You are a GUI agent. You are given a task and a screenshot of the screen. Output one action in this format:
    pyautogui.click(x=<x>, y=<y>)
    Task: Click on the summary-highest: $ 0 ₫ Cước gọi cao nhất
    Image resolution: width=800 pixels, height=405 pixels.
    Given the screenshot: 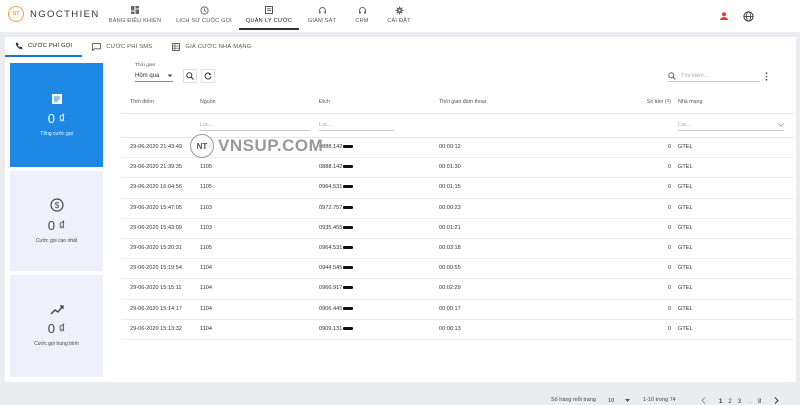 What is the action you would take?
    pyautogui.click(x=56, y=221)
    